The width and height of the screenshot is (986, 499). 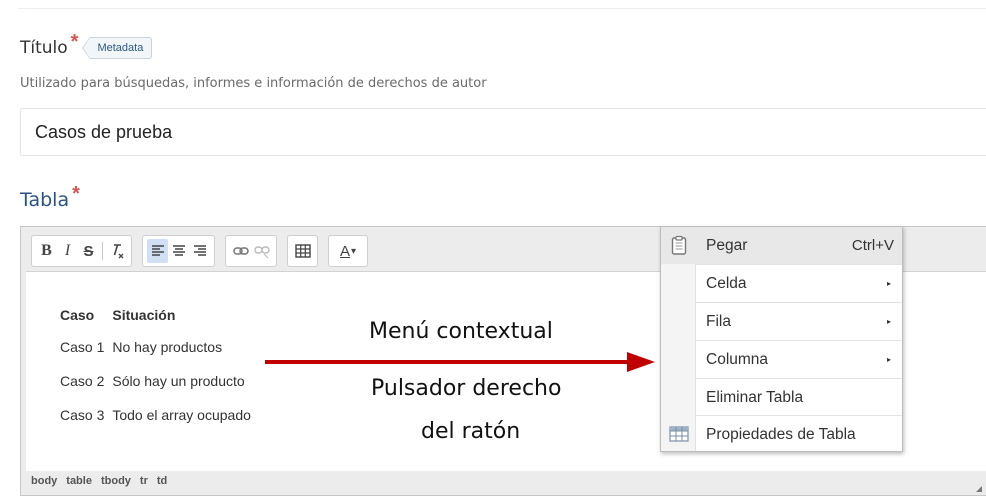 I want to click on annotation-click-line1: Pulsador derecho, so click(x=466, y=388).